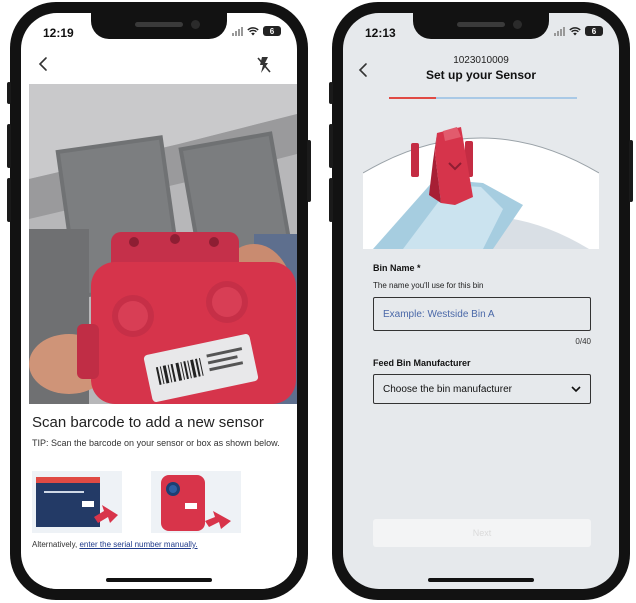  What do you see at coordinates (148, 422) in the screenshot?
I see `scan-title: Scan barcode to add a new sensor` at bounding box center [148, 422].